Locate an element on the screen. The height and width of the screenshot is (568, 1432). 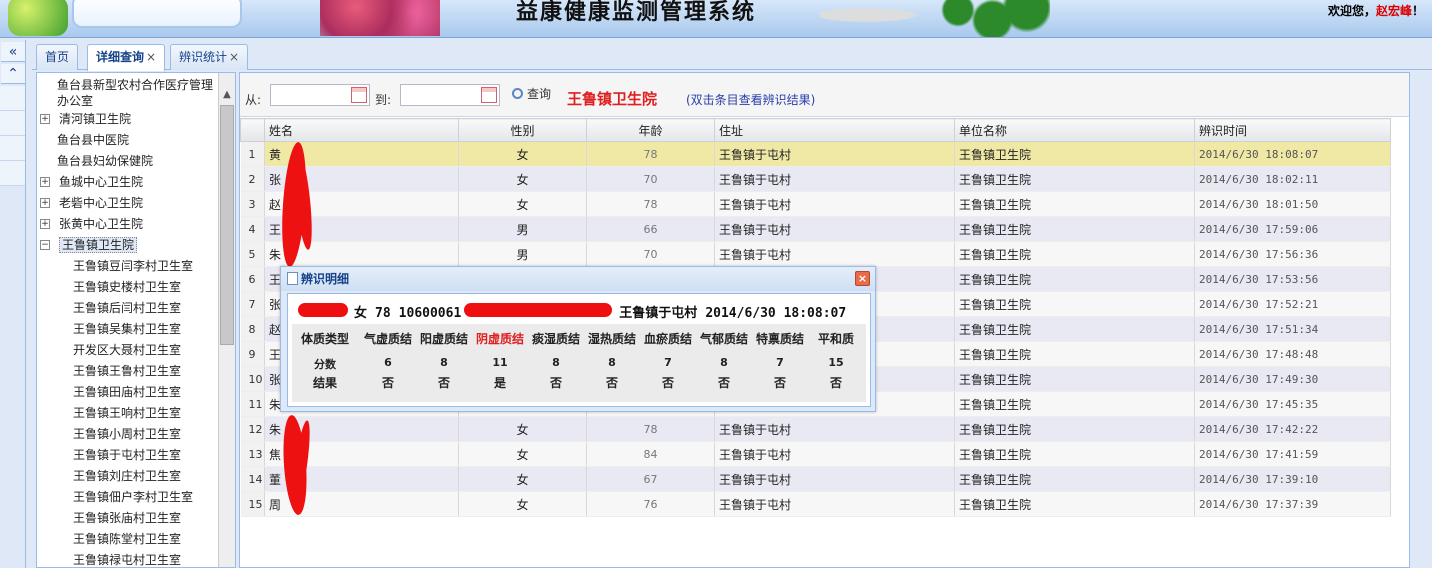
welcome-text: 欢迎您，赵宏峰！ is located at coordinates (1376, 10).